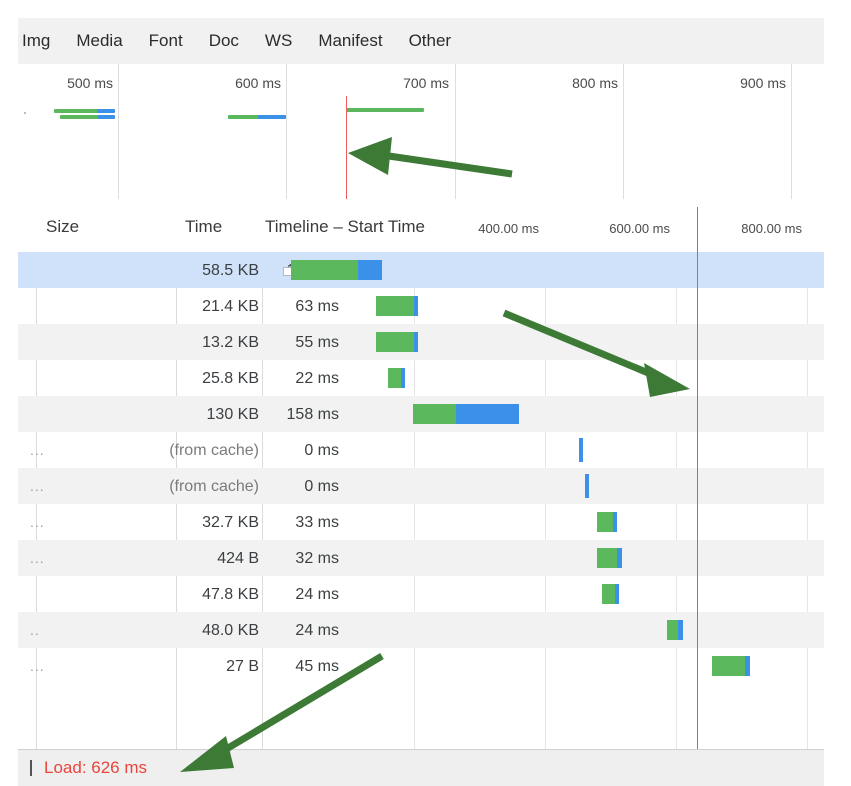 The height and width of the screenshot is (786, 851). I want to click on cell-time: 22 ms, so click(317, 378).